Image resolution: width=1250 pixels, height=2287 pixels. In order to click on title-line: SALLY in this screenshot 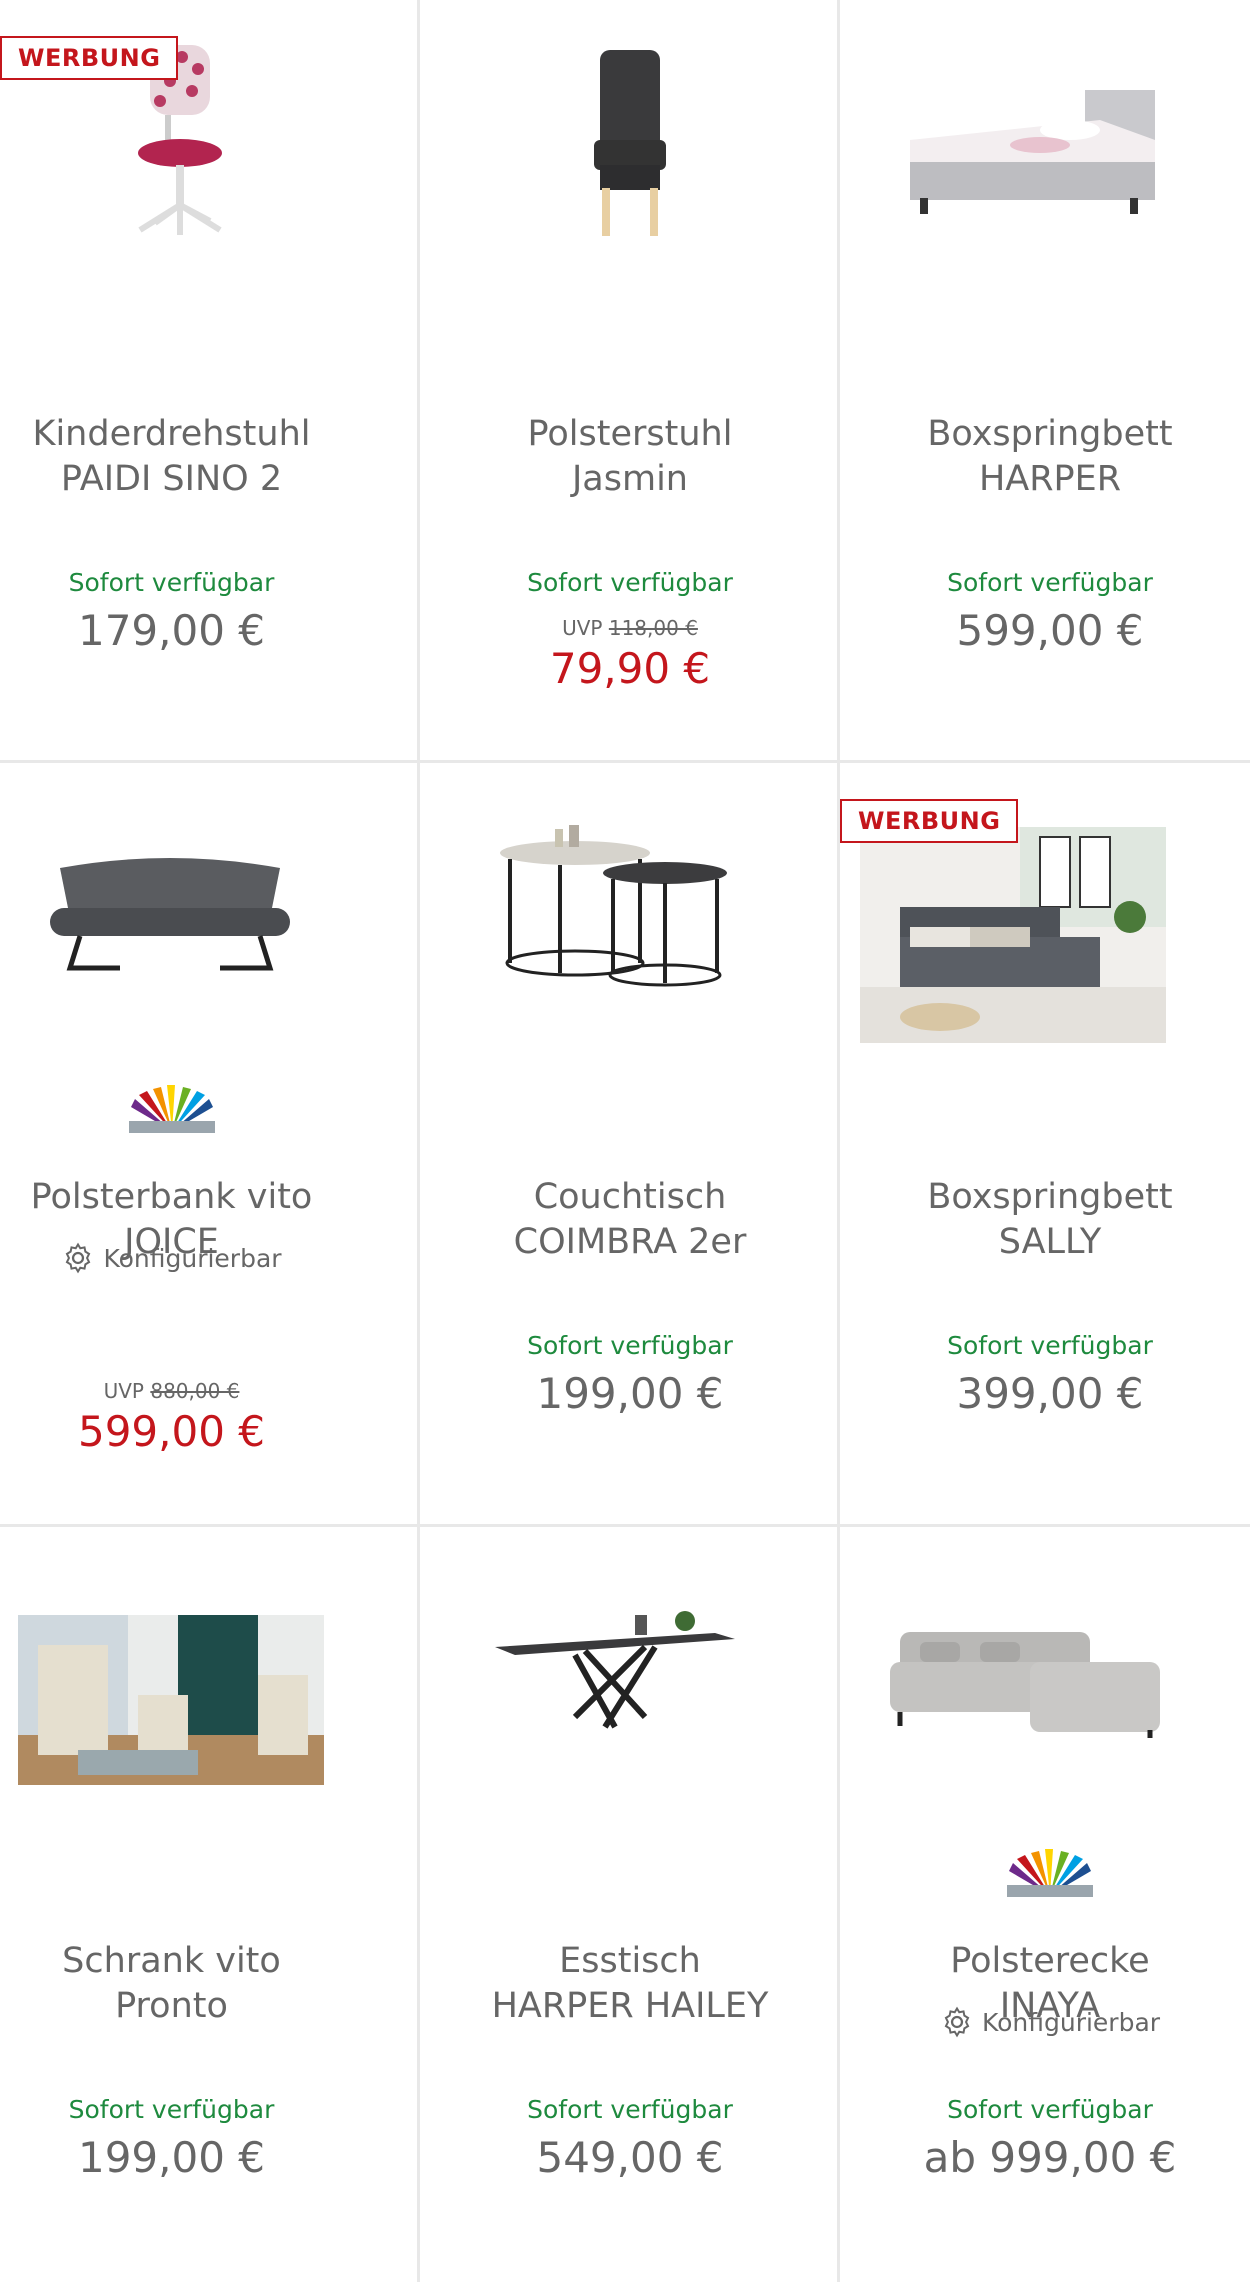, I will do `click(1050, 1242)`.